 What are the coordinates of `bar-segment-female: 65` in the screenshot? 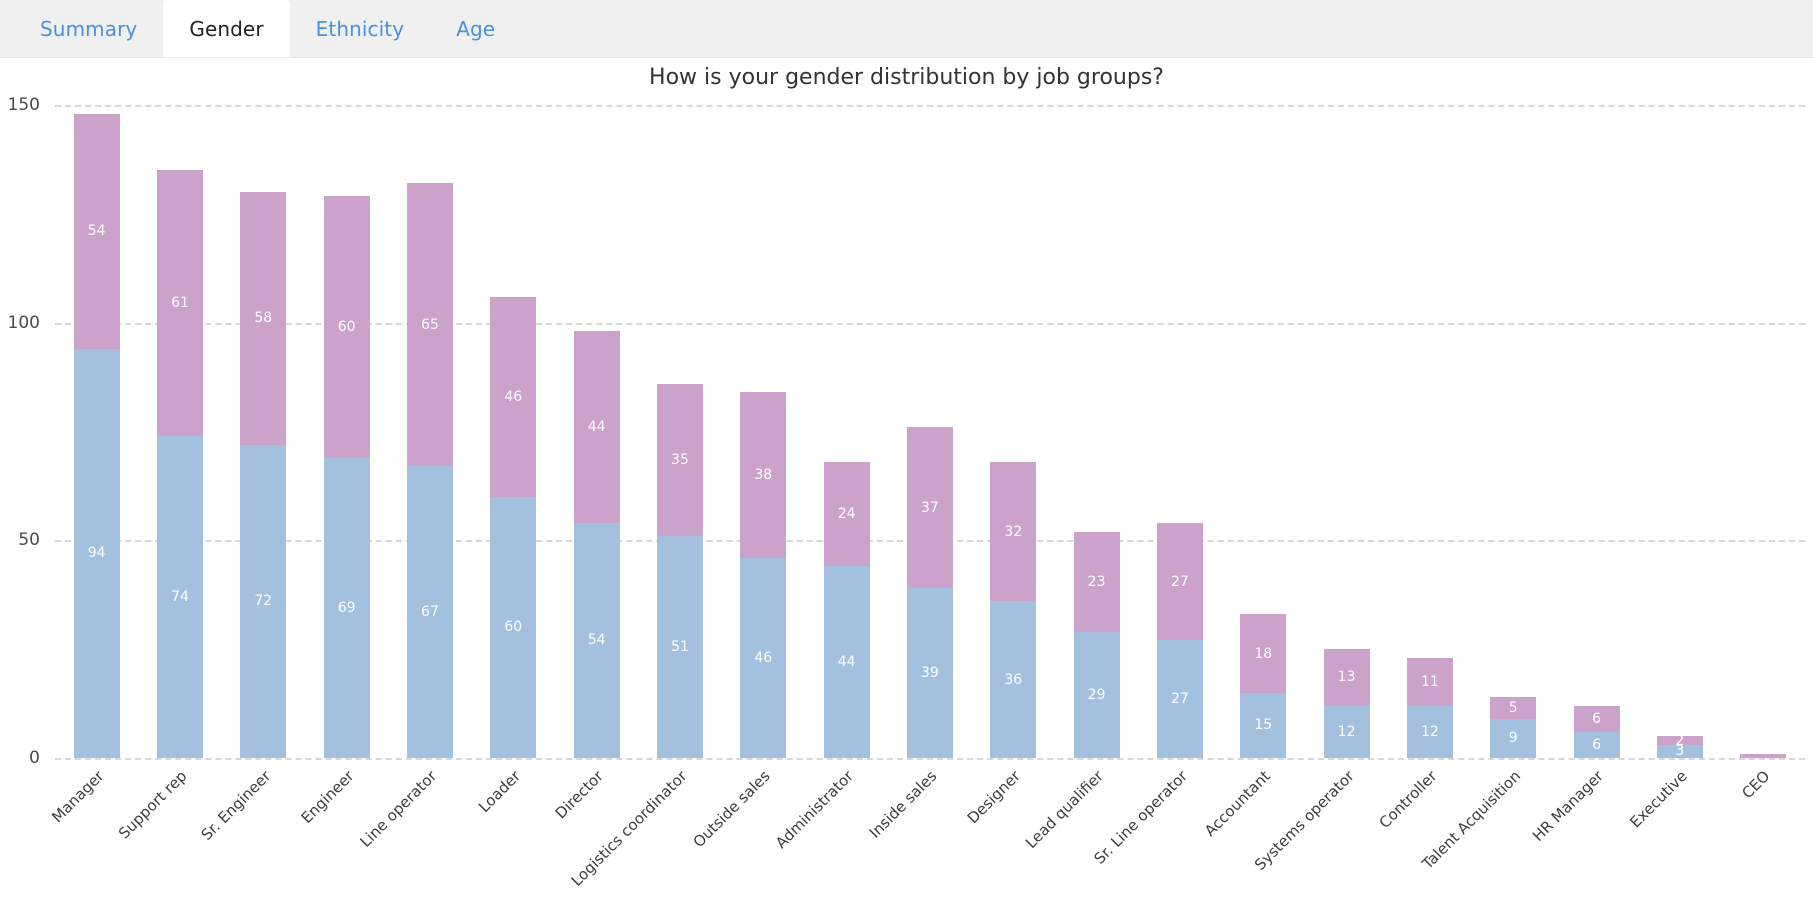 It's located at (429, 325).